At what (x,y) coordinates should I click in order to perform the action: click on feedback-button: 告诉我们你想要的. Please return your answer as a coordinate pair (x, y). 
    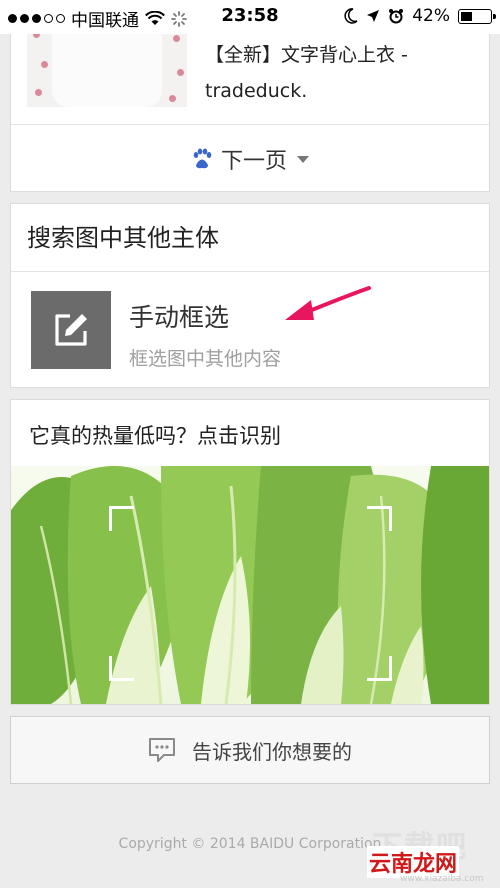
    Looking at the image, I should click on (250, 750).